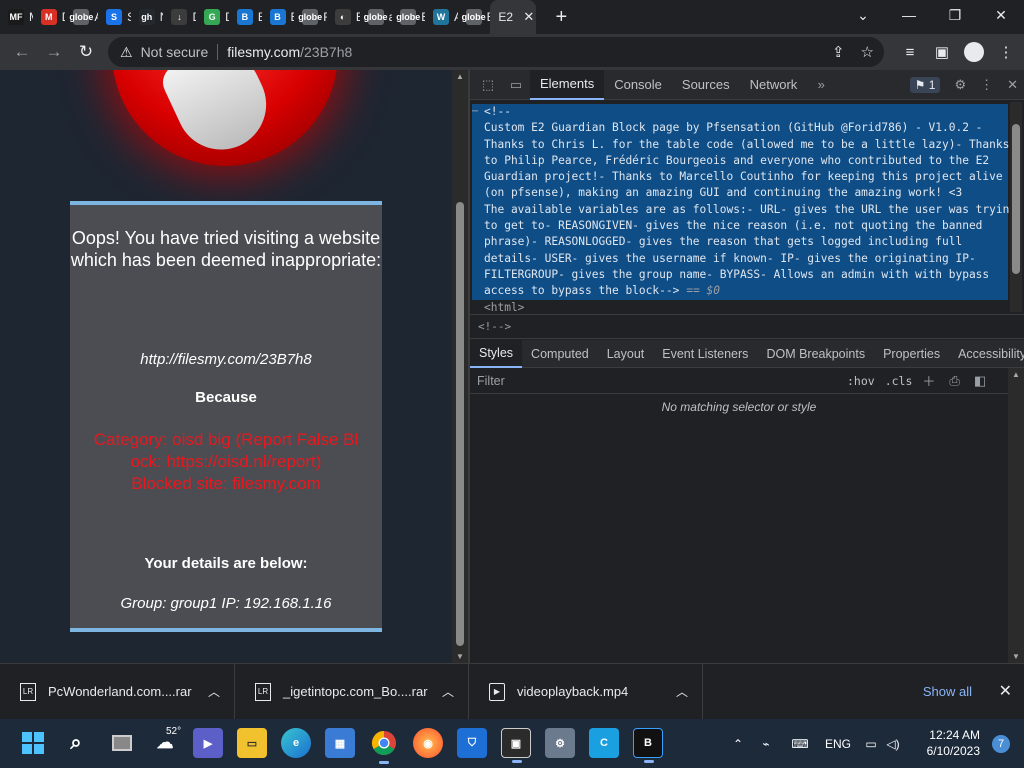  What do you see at coordinates (705, 354) in the screenshot?
I see `tab-event-listeners: Event Listeners` at bounding box center [705, 354].